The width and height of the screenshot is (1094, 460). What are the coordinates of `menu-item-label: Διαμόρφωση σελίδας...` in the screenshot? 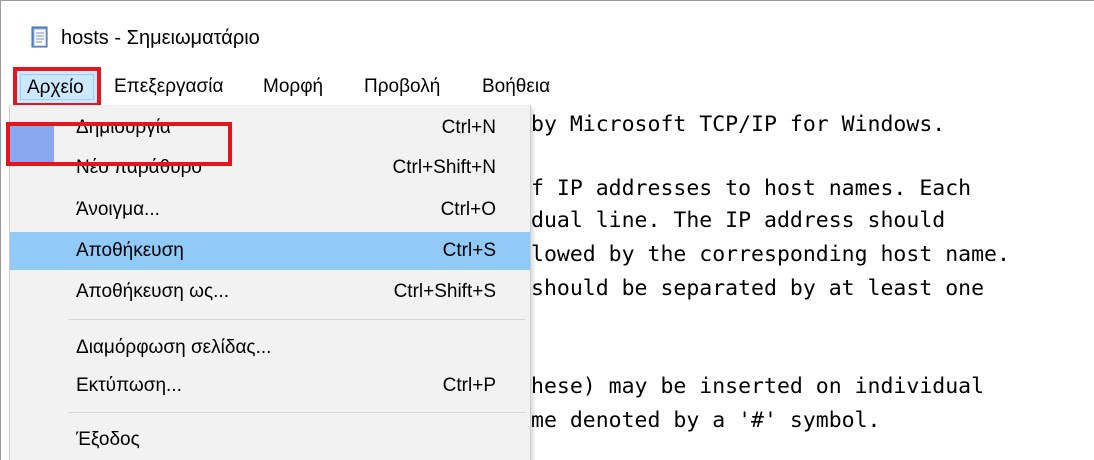 It's located at (174, 347).